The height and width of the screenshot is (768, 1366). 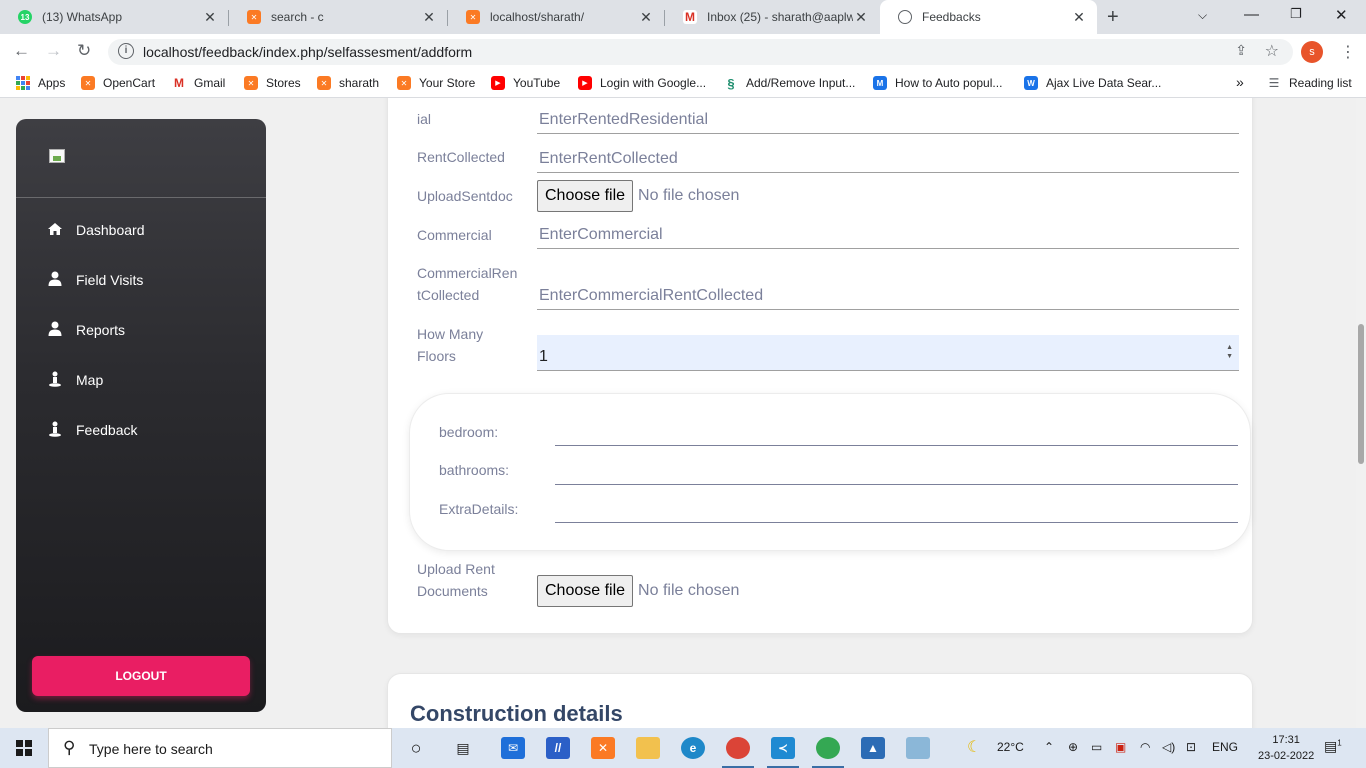 What do you see at coordinates (21, 51) in the screenshot?
I see `back-icon: ←` at bounding box center [21, 51].